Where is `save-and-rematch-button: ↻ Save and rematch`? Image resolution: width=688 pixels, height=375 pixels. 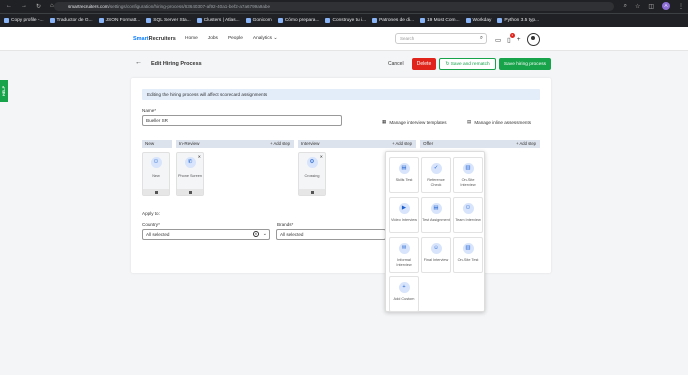 save-and-rematch-button: ↻ Save and rematch is located at coordinates (467, 64).